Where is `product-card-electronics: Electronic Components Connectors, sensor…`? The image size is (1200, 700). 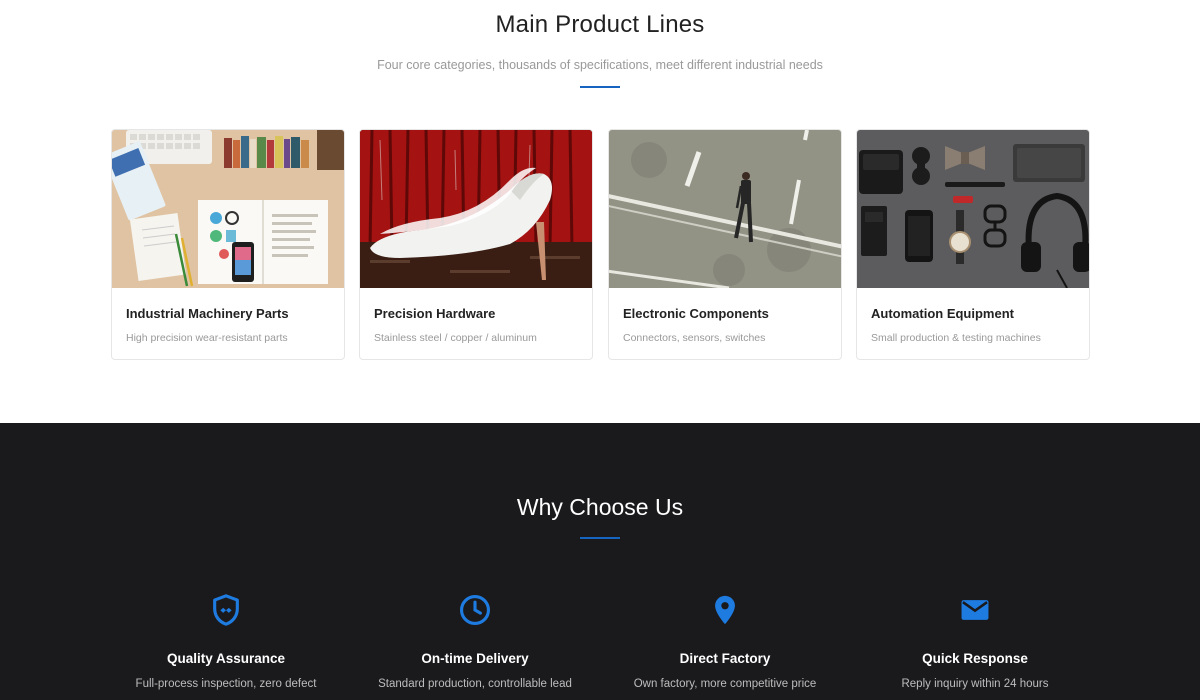 product-card-electronics: Electronic Components Connectors, sensor… is located at coordinates (725, 244).